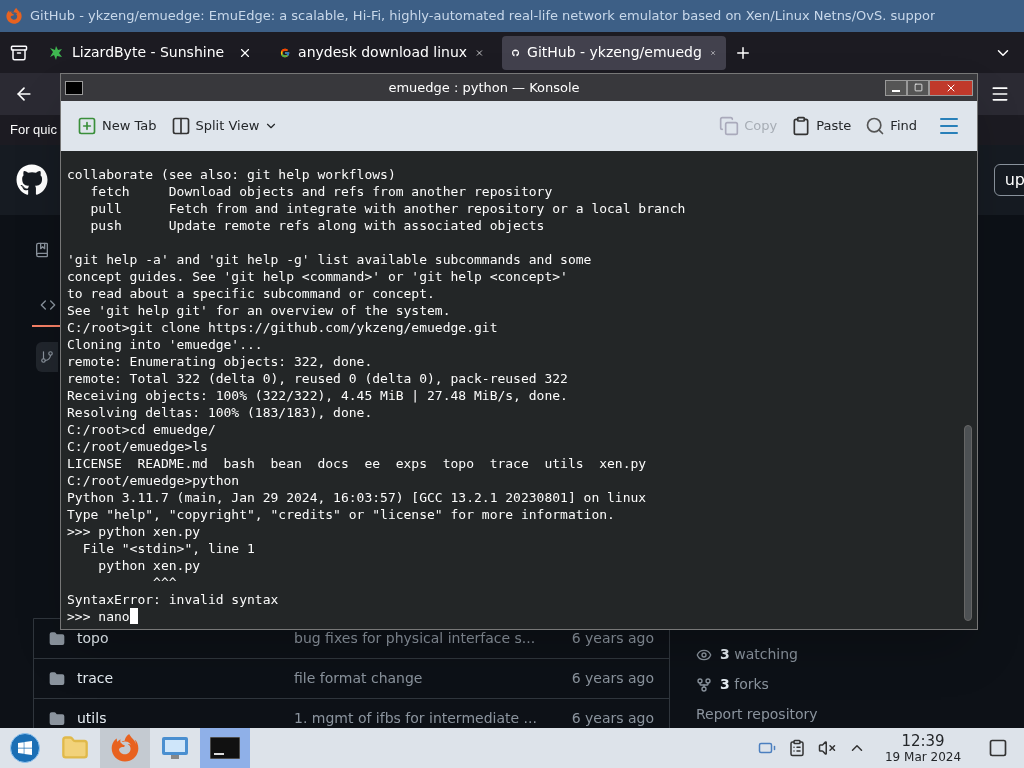 The image size is (1024, 768). Describe the element at coordinates (827, 748) in the screenshot. I see `muted-speaker-icon` at that location.